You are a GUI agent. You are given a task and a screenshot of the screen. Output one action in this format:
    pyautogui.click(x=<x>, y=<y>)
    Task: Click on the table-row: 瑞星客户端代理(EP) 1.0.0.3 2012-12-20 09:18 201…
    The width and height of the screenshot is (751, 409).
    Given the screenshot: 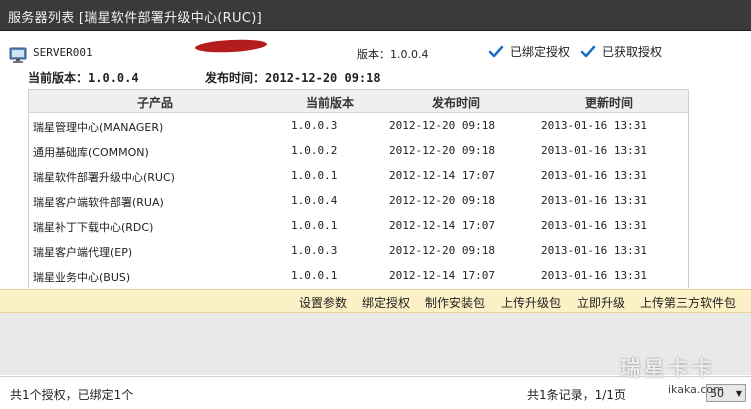 What is the action you would take?
    pyautogui.click(x=358, y=250)
    